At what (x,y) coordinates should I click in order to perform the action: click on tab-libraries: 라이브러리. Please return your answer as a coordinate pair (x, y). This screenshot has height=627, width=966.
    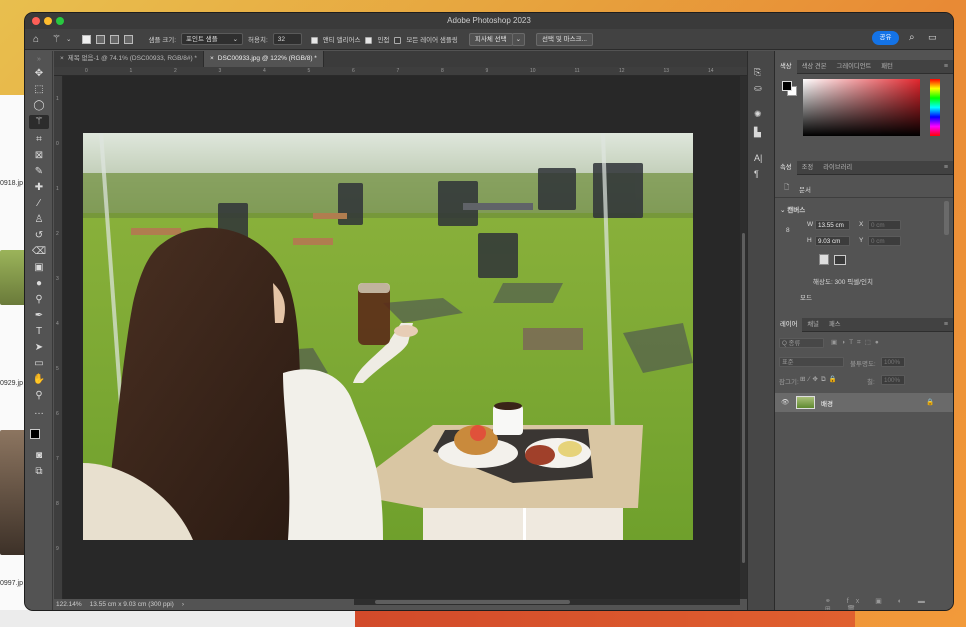
    Looking at the image, I should click on (837, 168).